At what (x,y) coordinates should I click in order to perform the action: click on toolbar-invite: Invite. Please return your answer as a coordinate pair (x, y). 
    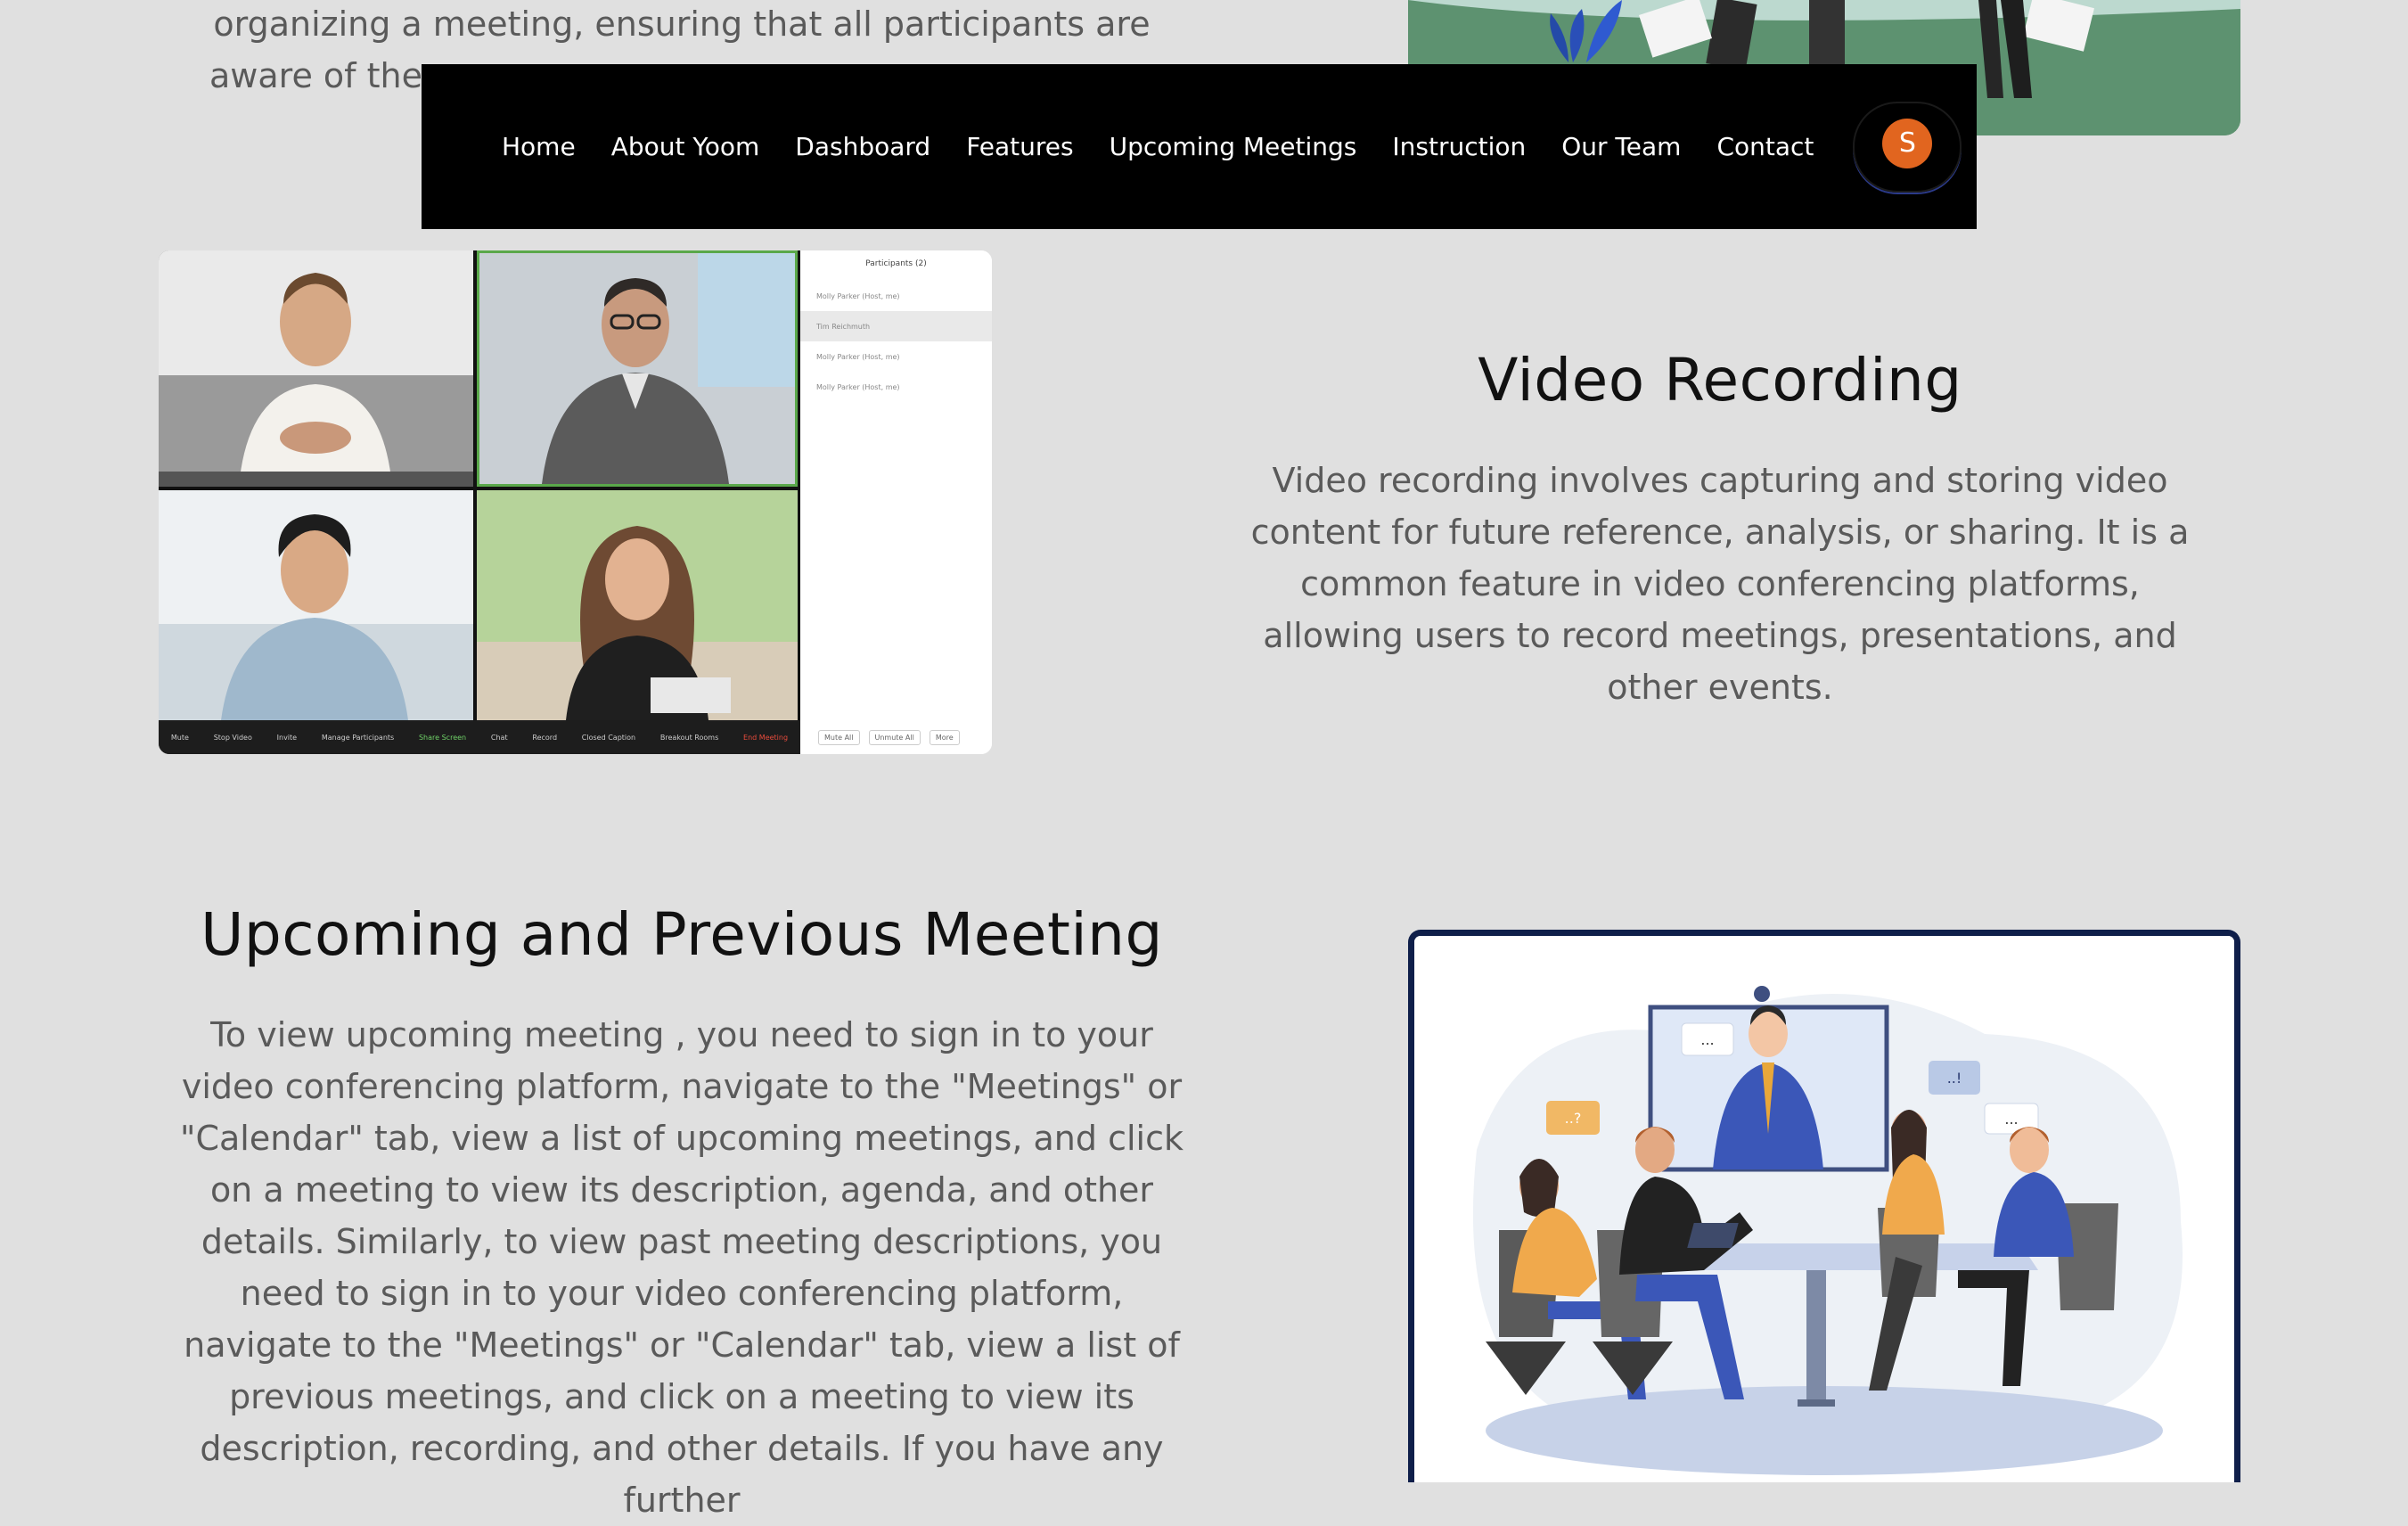
    Looking at the image, I should click on (287, 738).